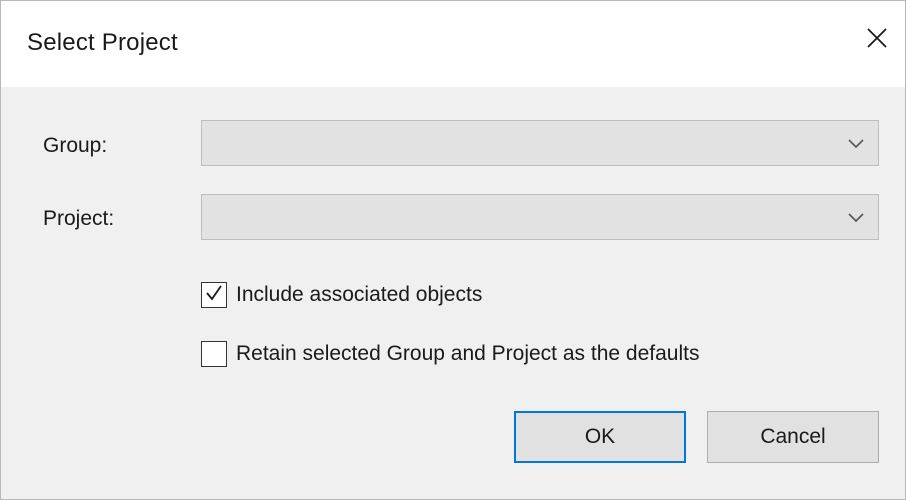 This screenshot has height=500, width=906. What do you see at coordinates (600, 437) in the screenshot?
I see `ok-button: OK` at bounding box center [600, 437].